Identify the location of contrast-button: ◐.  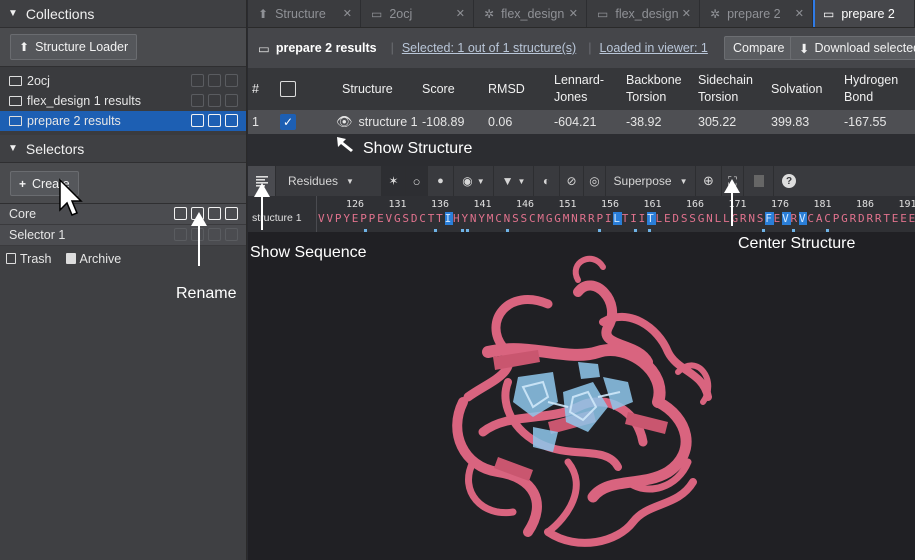
(547, 181).